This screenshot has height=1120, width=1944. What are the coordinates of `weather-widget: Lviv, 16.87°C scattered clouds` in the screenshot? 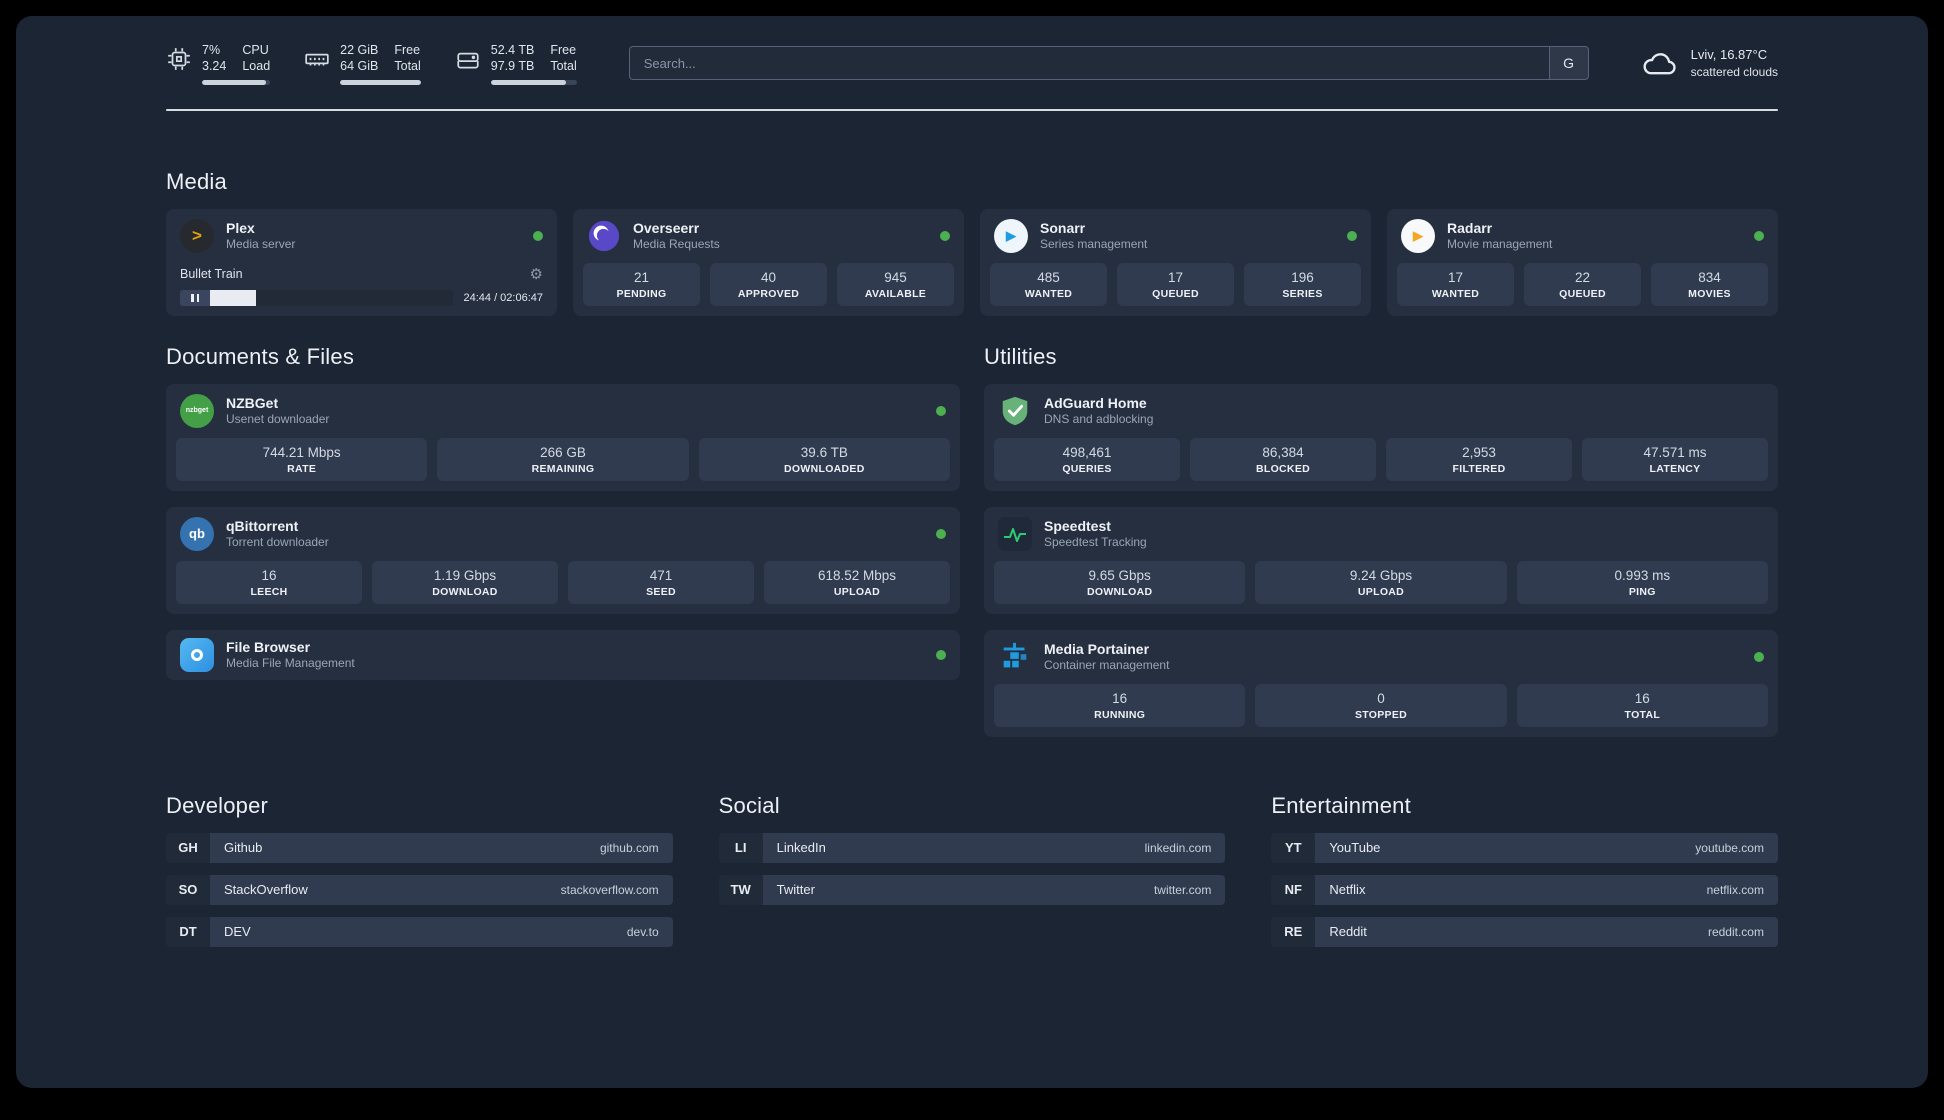 It's located at (1709, 63).